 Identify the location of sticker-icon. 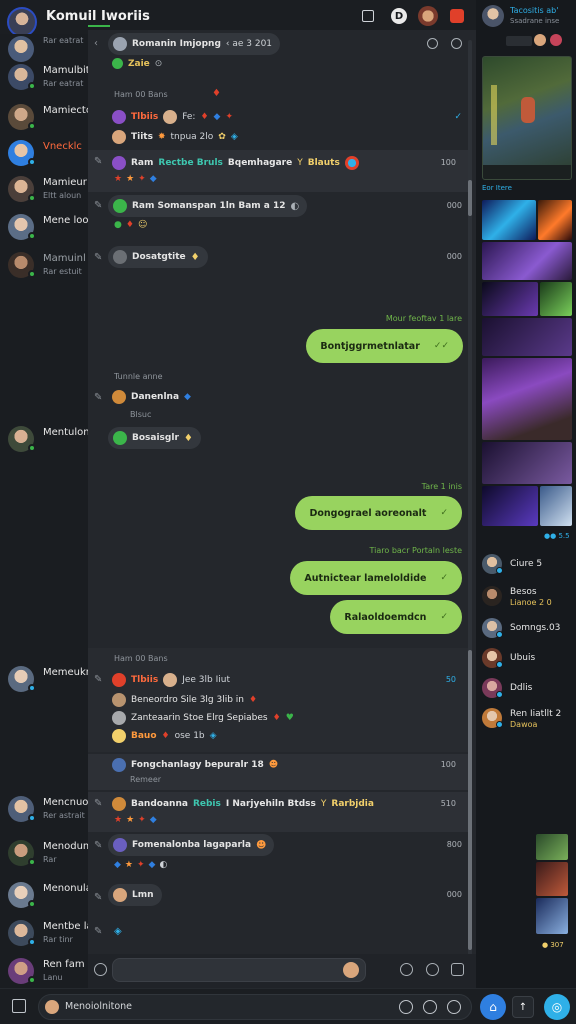
(432, 969).